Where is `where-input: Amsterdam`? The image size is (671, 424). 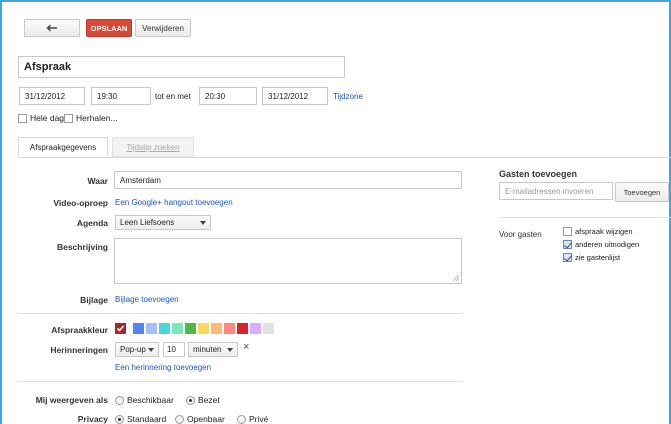 where-input: Amsterdam is located at coordinates (288, 180).